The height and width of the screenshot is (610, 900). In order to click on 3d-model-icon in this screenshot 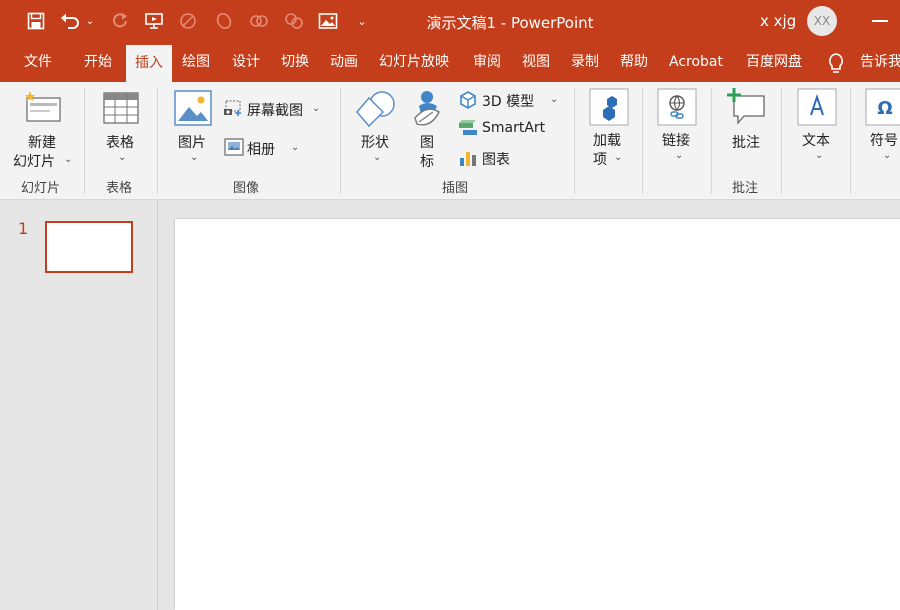, I will do `click(468, 102)`.